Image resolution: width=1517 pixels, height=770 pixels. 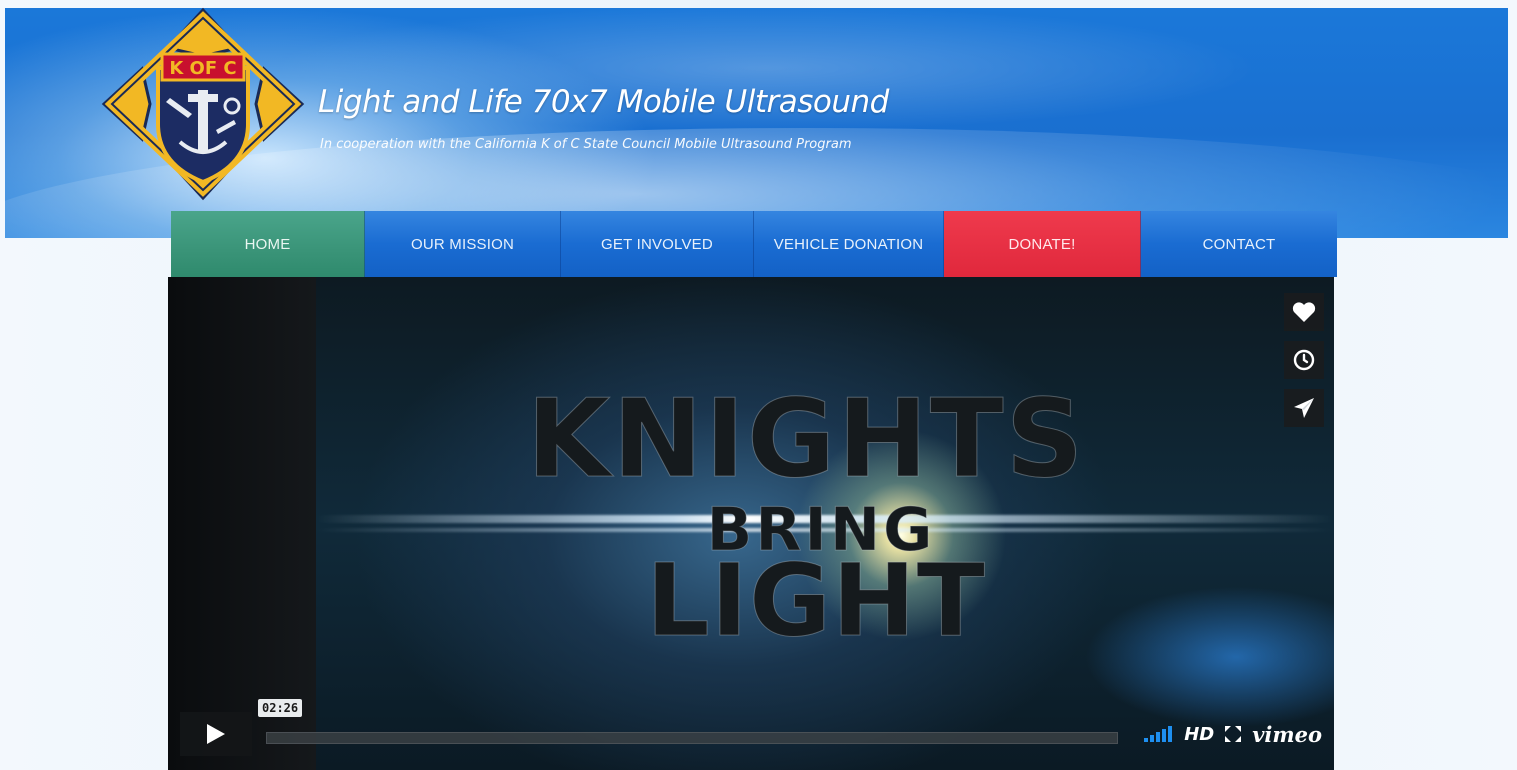 I want to click on progress-bar, so click(x=692, y=738).